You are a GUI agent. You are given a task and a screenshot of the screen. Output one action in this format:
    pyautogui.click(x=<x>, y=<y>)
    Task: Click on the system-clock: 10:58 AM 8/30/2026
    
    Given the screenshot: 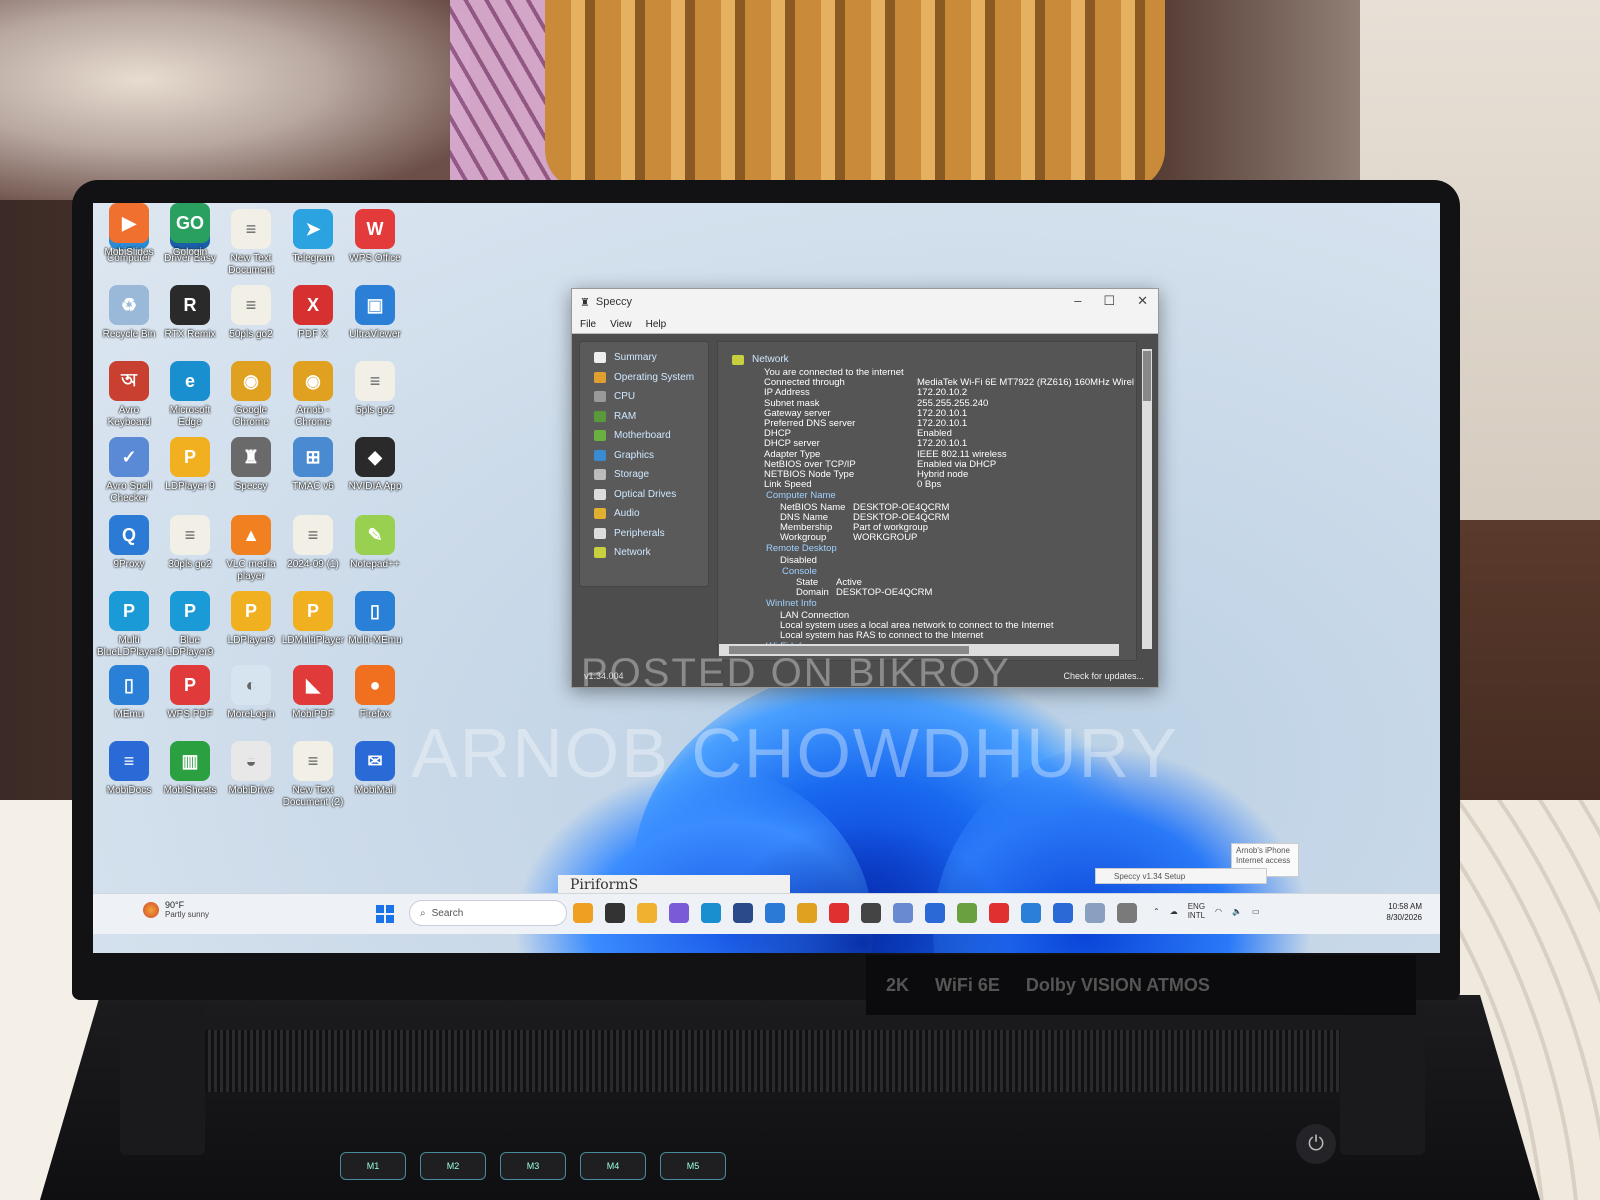 What is the action you would take?
    pyautogui.click(x=1404, y=912)
    